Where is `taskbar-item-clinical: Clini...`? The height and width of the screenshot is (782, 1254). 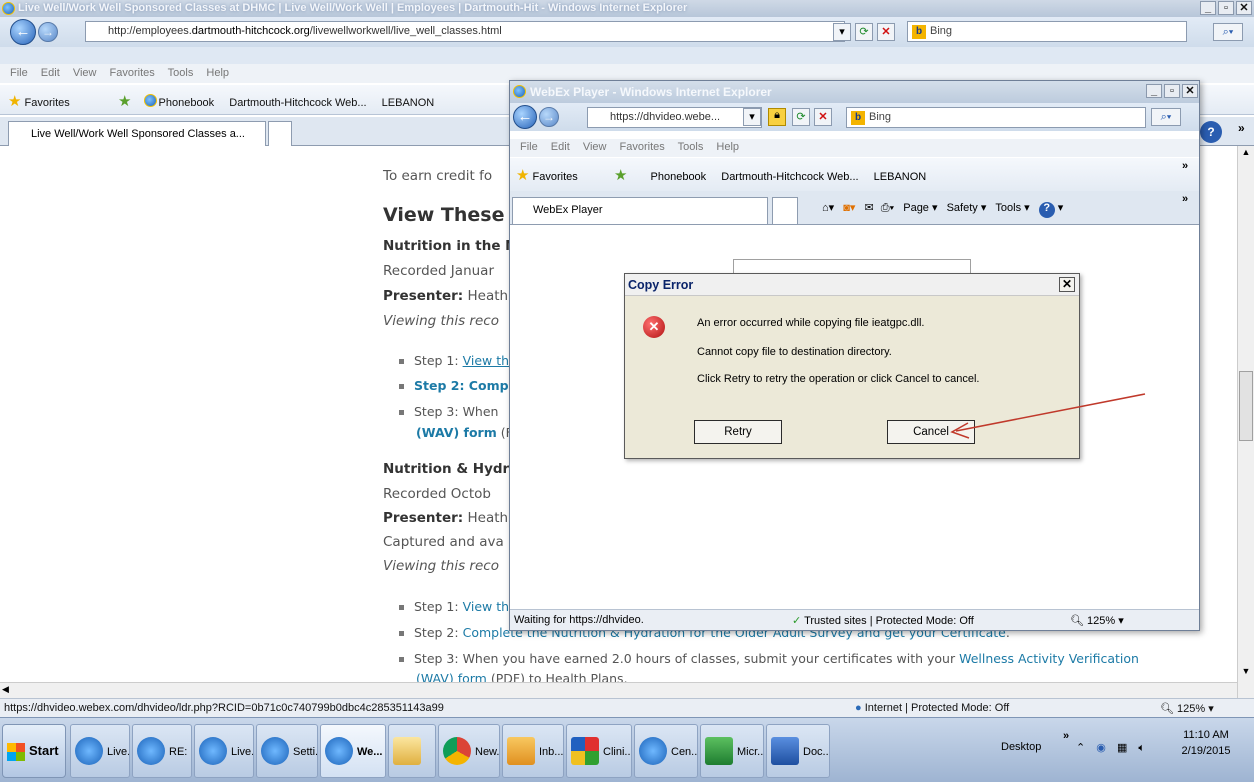
taskbar-item-clinical: Clini... is located at coordinates (599, 751).